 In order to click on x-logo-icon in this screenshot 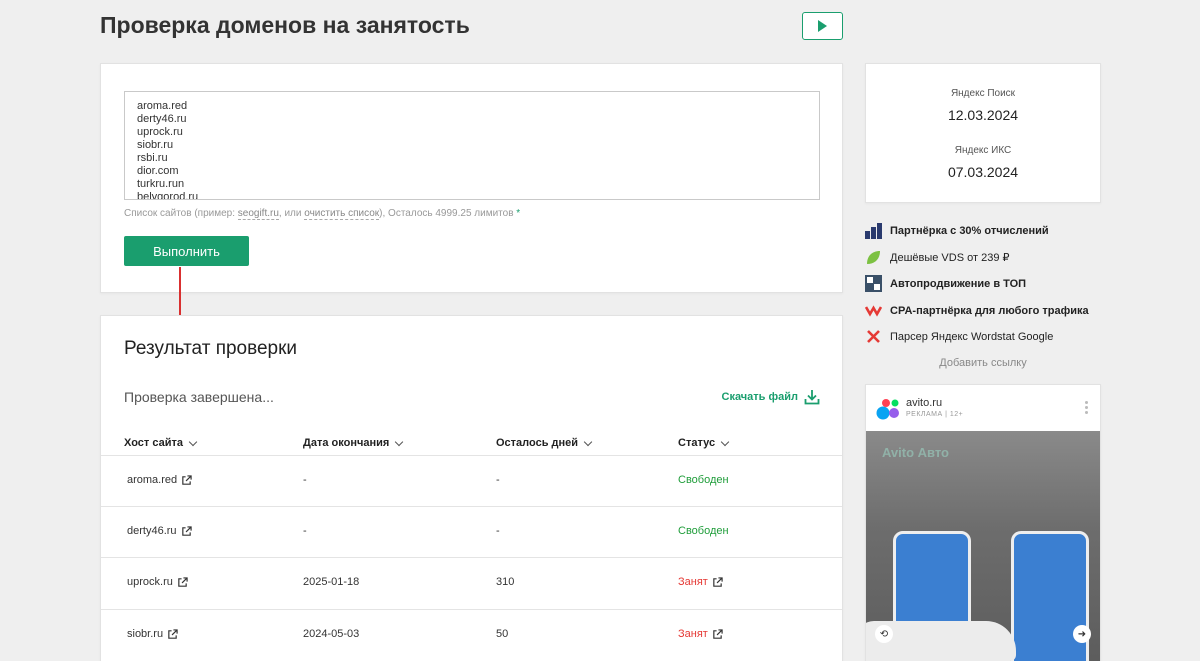, I will do `click(873, 336)`.